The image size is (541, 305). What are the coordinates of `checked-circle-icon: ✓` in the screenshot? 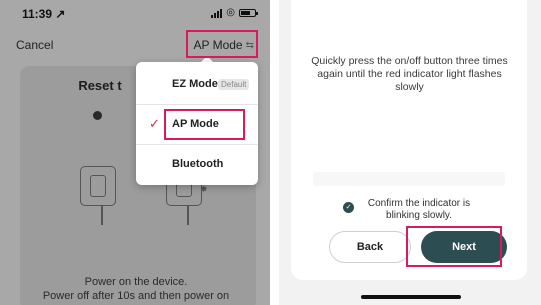 It's located at (348, 207).